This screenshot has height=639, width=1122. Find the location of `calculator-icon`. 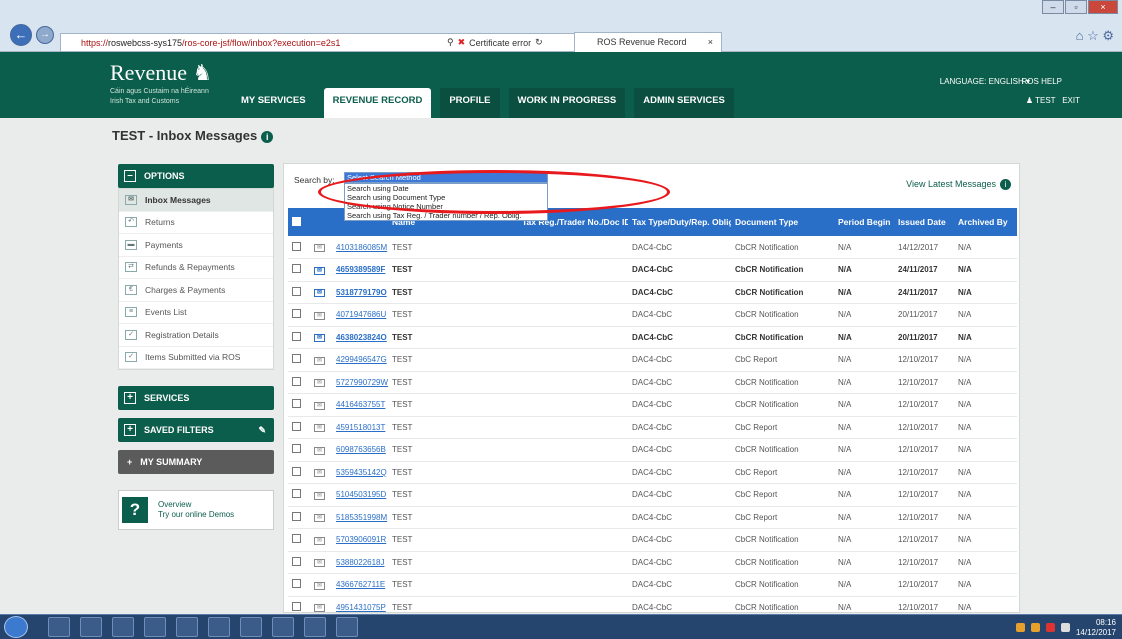

calculator-icon is located at coordinates (251, 627).